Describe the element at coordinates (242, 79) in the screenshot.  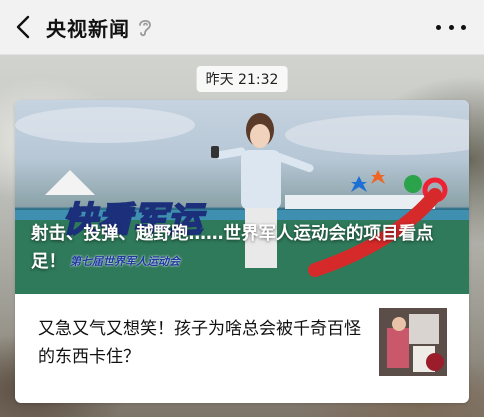
I see `message-timestamp: 昨天 21:32` at that location.